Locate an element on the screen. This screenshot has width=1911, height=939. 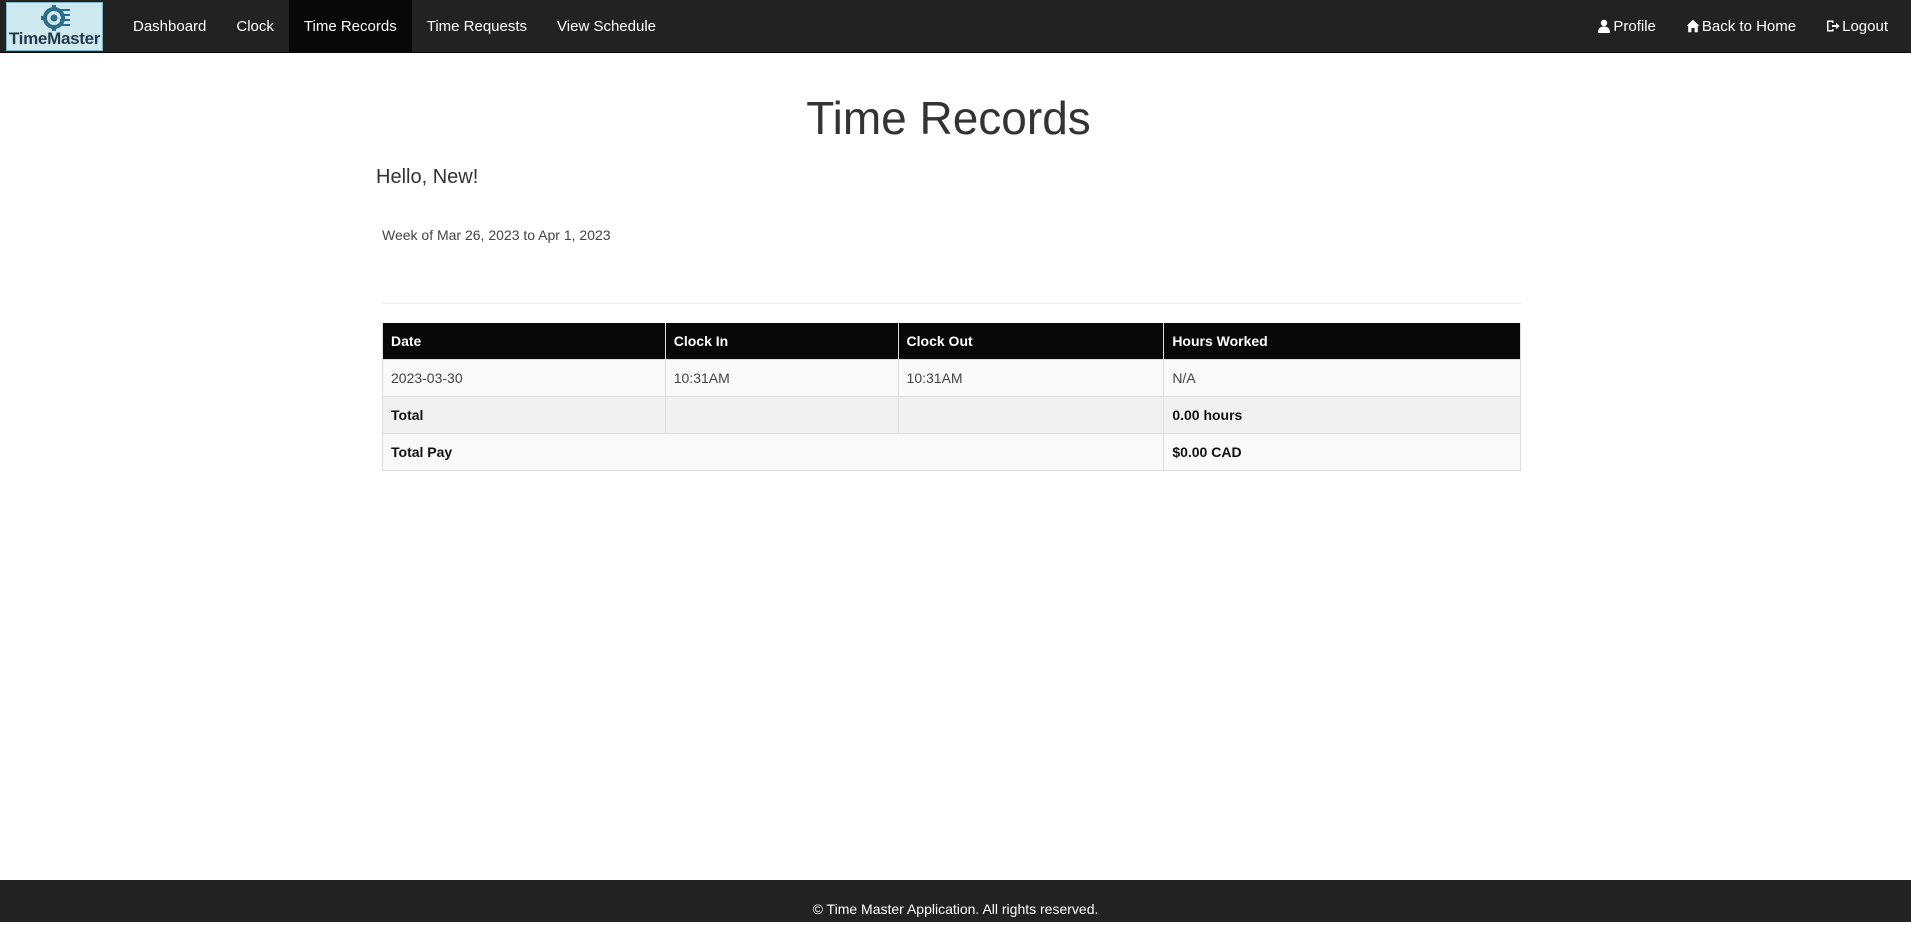
user-nav: Profile Back to Home Logout is located at coordinates (1742, 26).